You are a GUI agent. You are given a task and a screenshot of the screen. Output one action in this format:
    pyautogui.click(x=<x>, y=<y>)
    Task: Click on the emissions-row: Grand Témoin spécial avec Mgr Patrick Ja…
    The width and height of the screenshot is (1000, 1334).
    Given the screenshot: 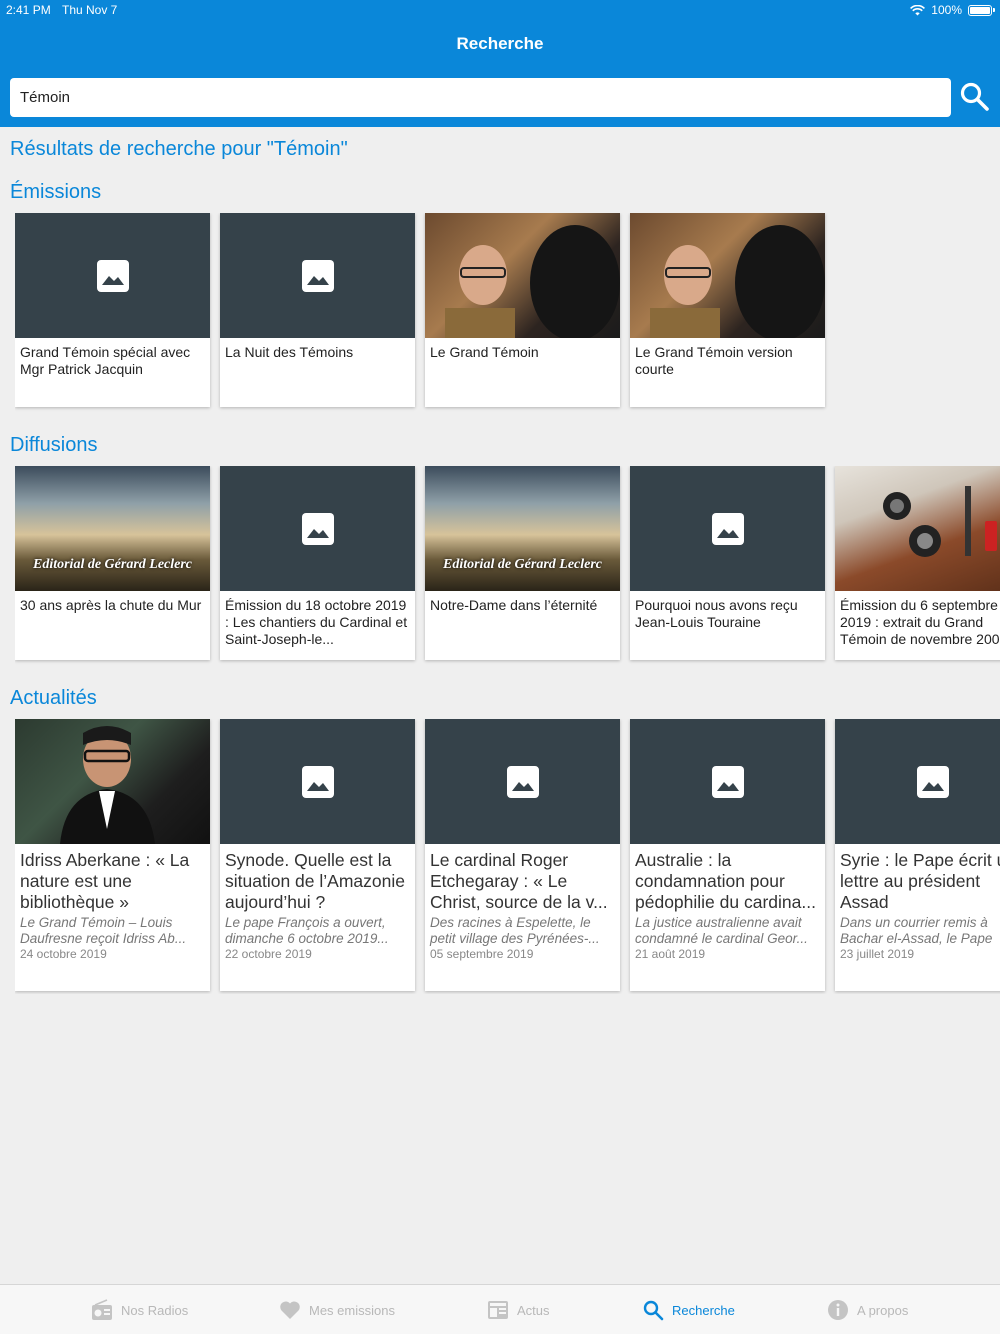 What is the action you would take?
    pyautogui.click(x=507, y=313)
    